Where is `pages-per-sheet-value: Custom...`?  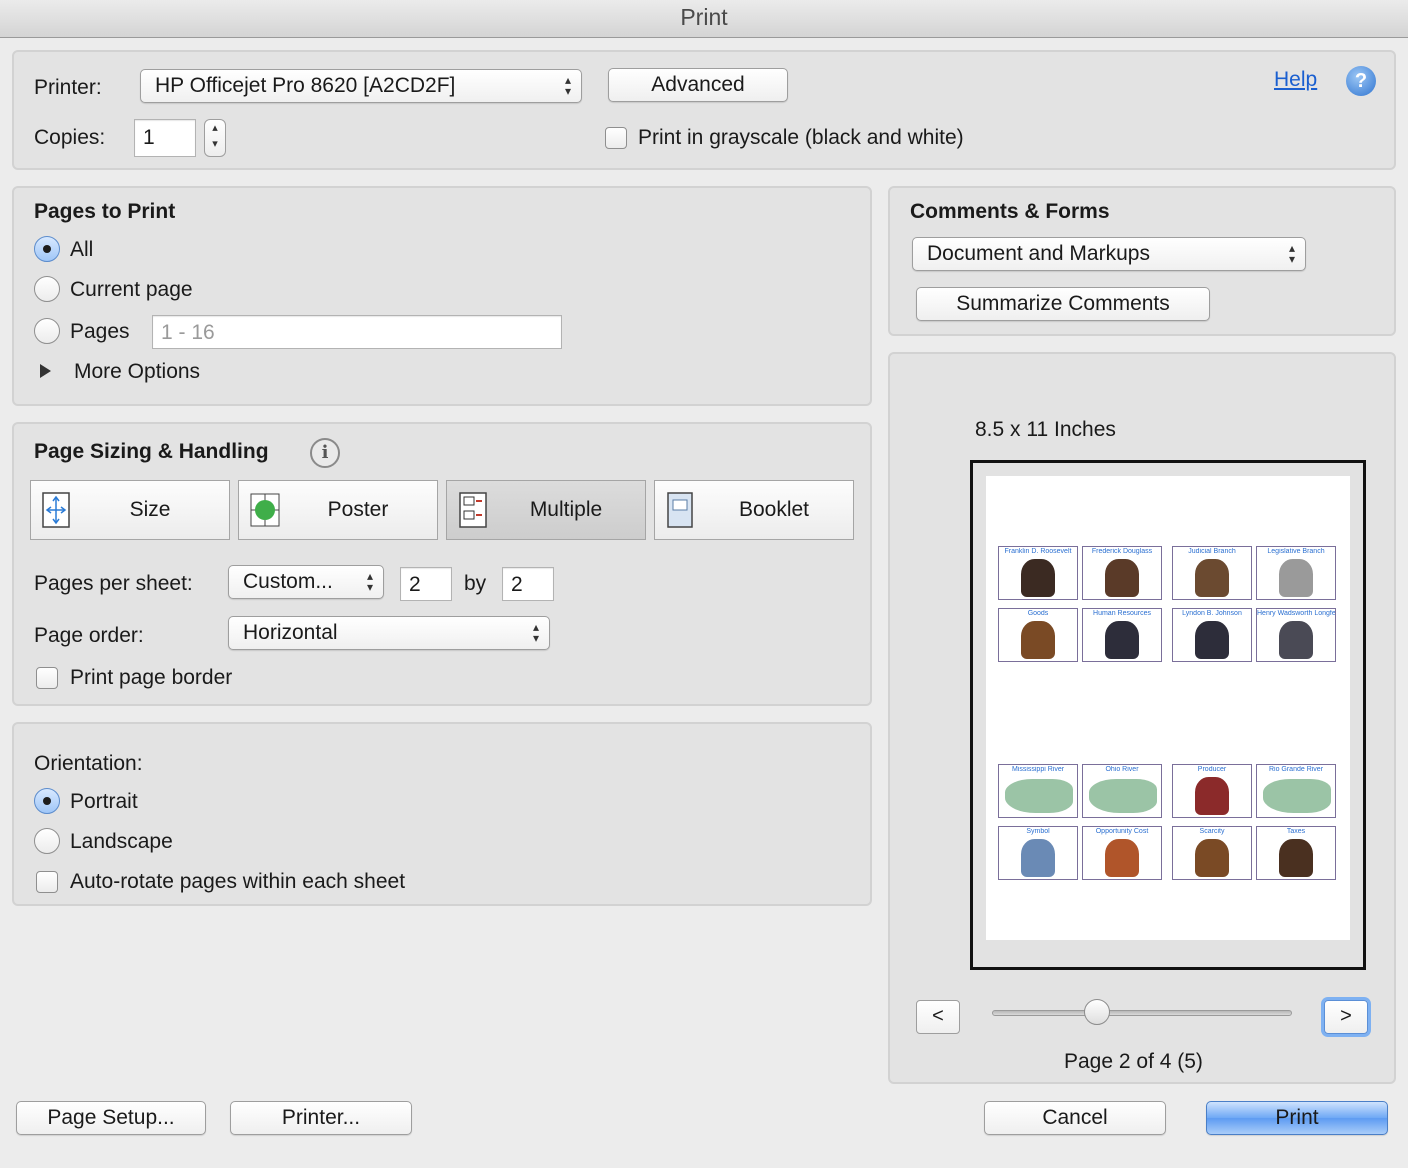 pages-per-sheet-value: Custom... is located at coordinates (288, 581).